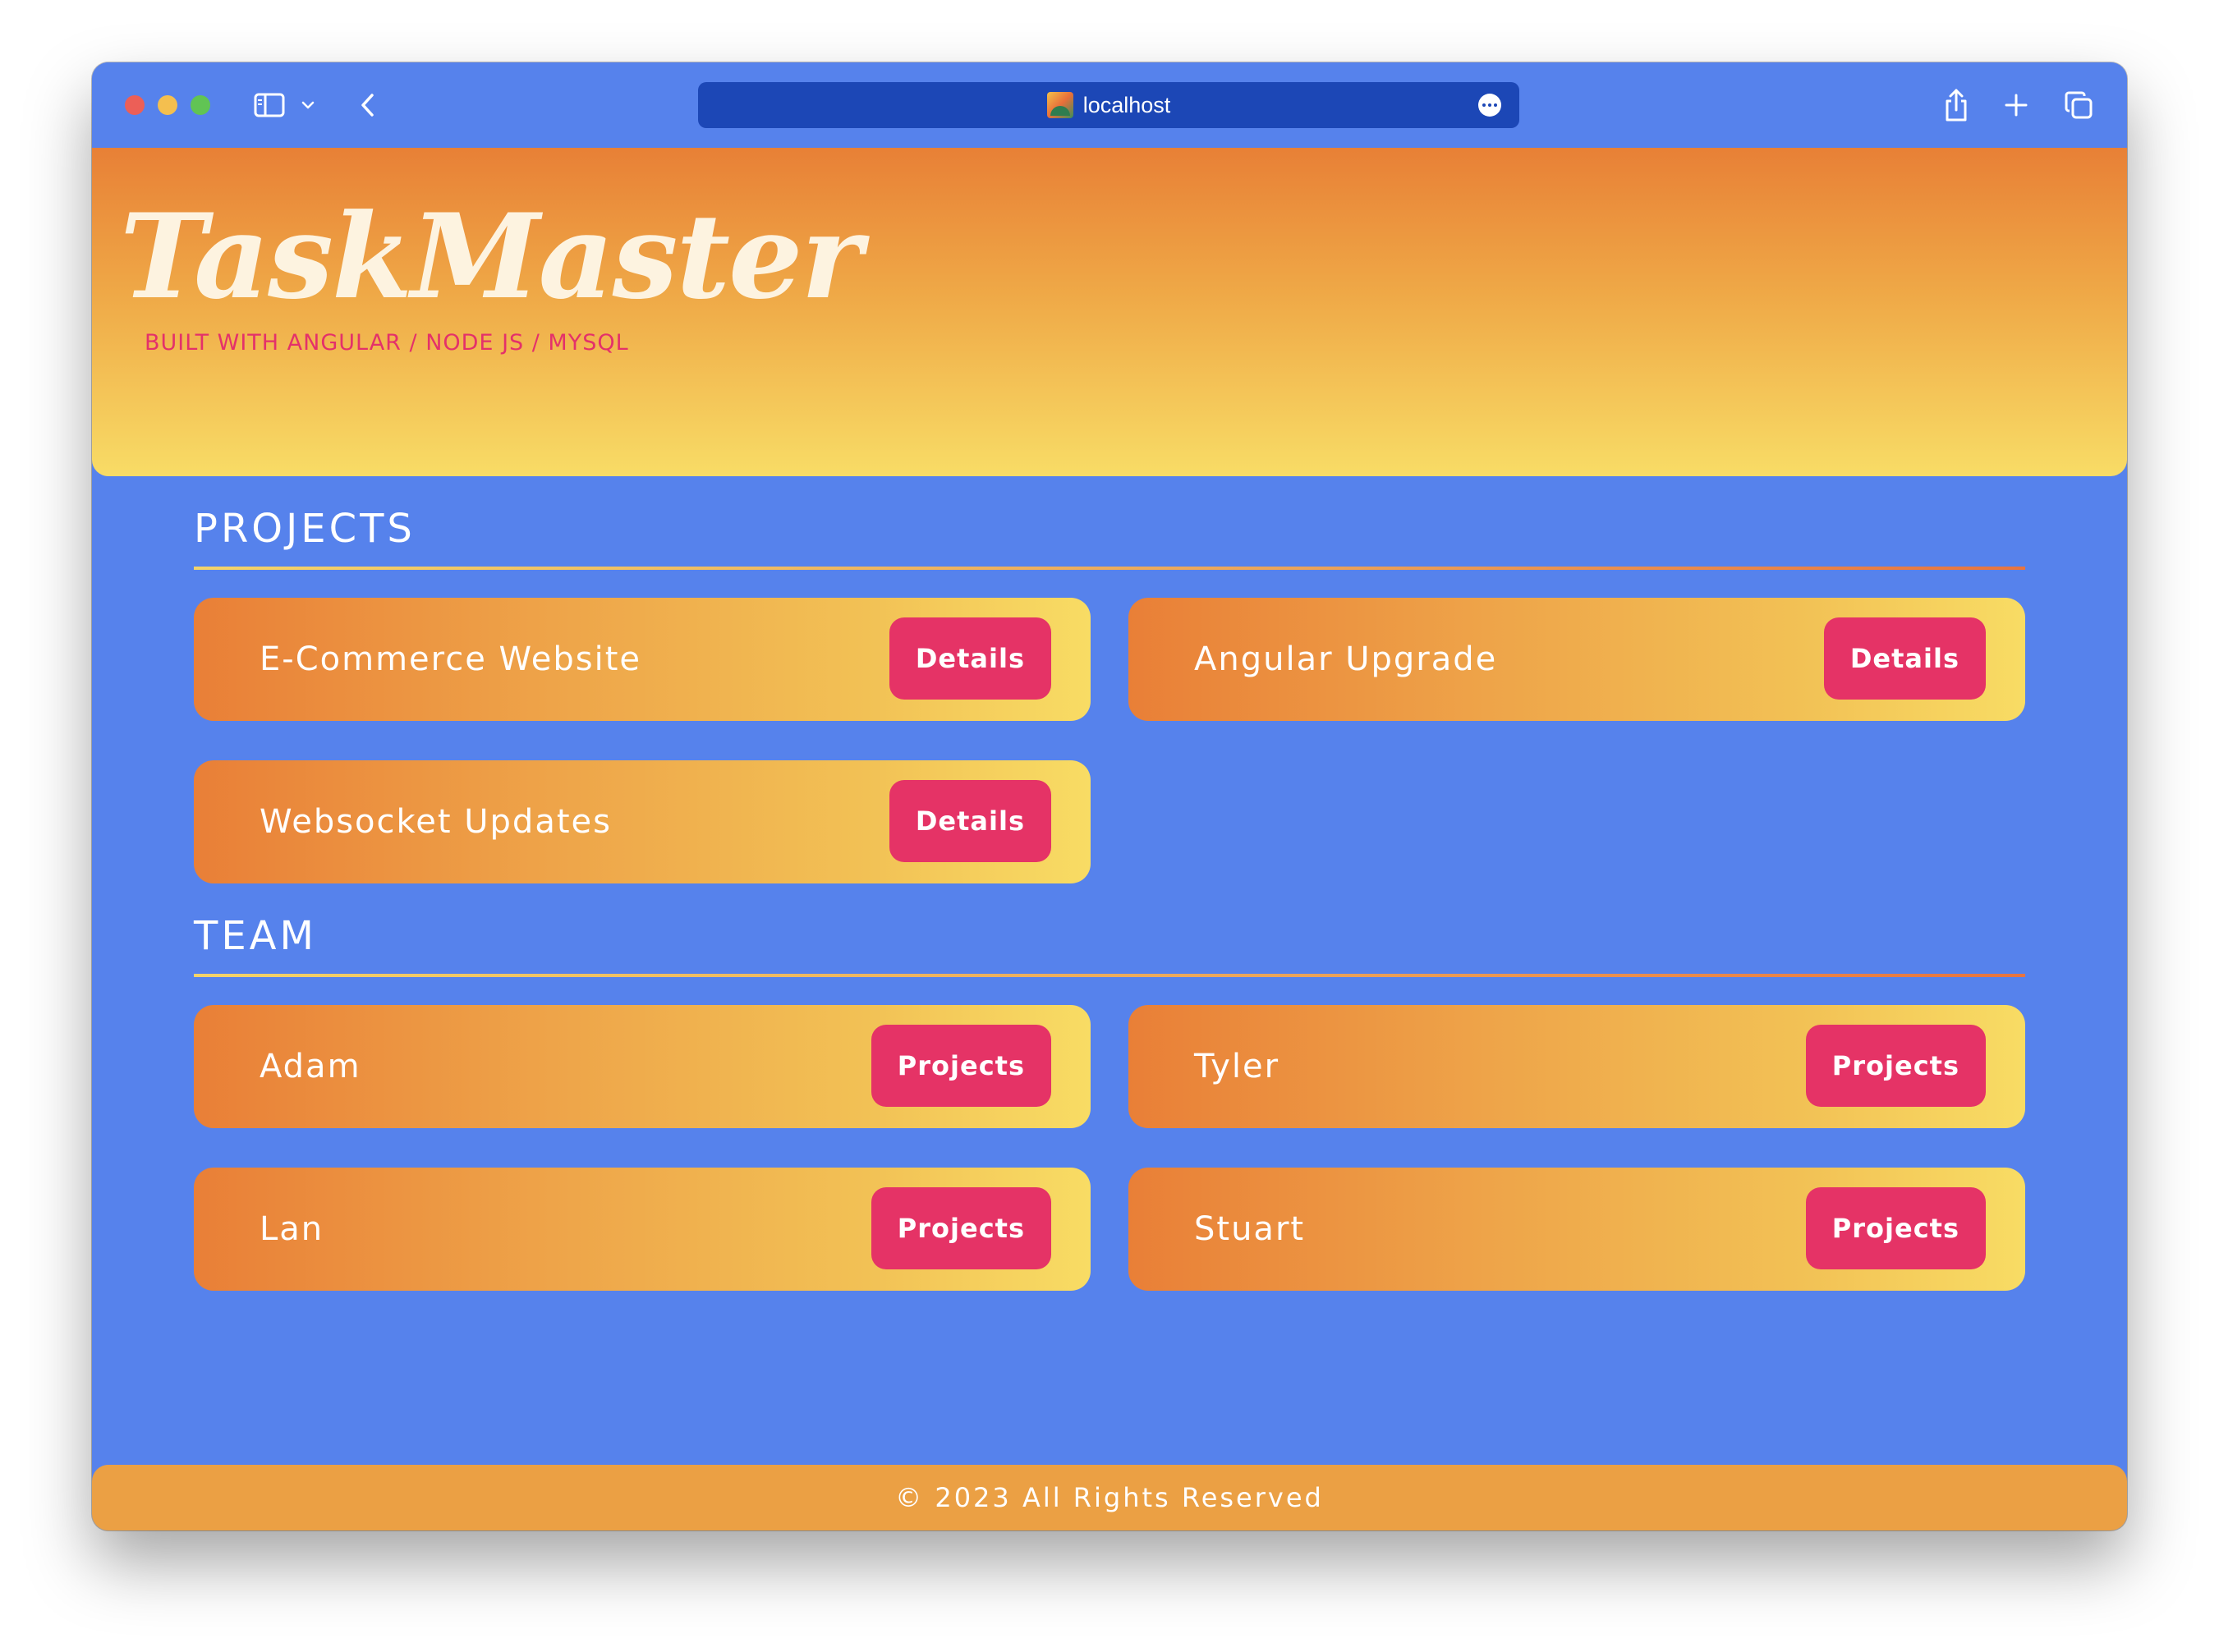 This screenshot has width=2219, height=1652. I want to click on chevron-down-icon, so click(308, 105).